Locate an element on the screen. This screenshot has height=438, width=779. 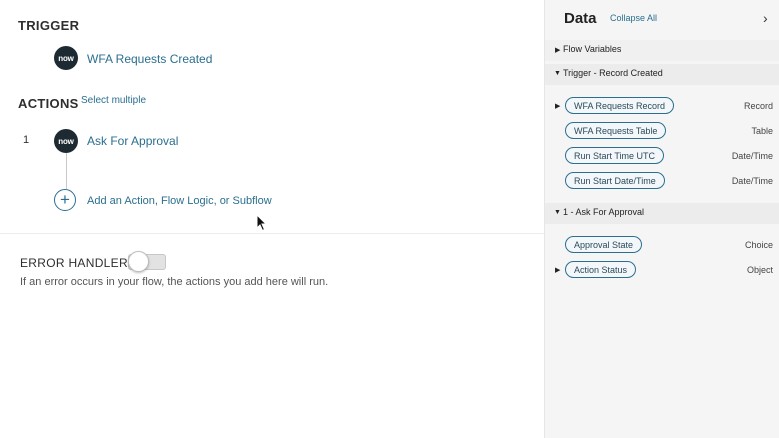
data-type: Object is located at coordinates (759, 270).